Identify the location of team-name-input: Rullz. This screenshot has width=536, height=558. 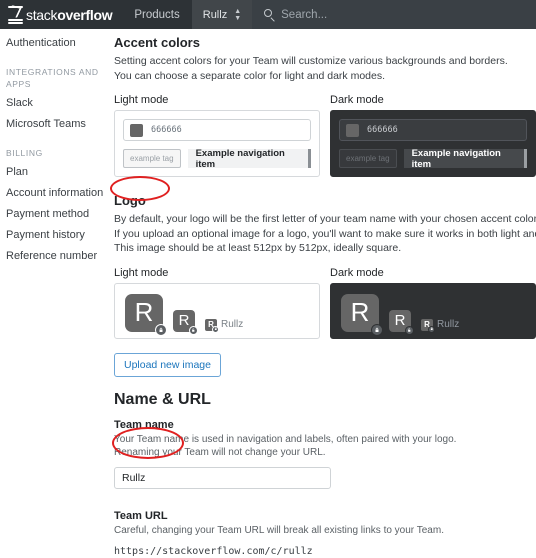
(222, 477).